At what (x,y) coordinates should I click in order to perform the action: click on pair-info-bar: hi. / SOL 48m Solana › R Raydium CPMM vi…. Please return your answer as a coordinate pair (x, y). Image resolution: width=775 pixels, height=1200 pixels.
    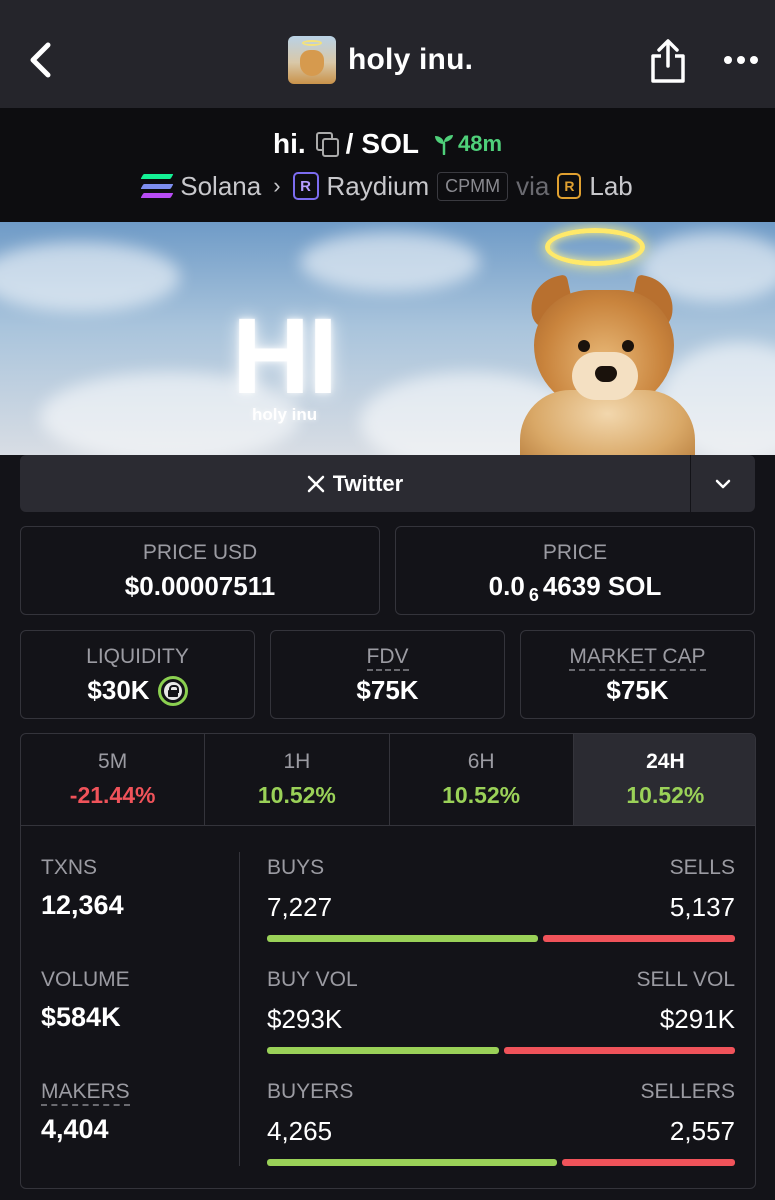
    Looking at the image, I should click on (387, 165).